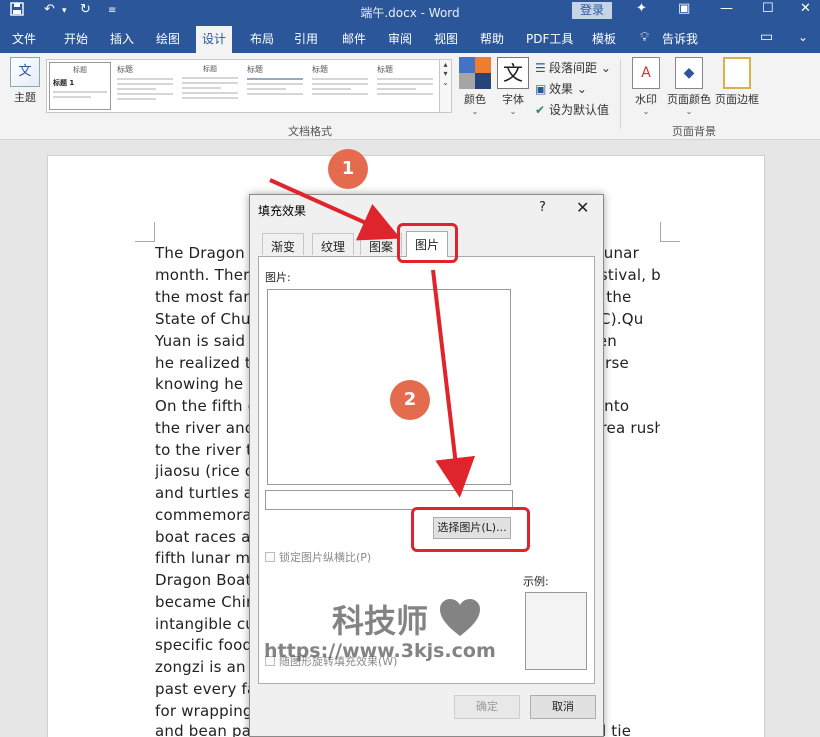  Describe the element at coordinates (214, 39) in the screenshot. I see `tab-design: 设计` at that location.